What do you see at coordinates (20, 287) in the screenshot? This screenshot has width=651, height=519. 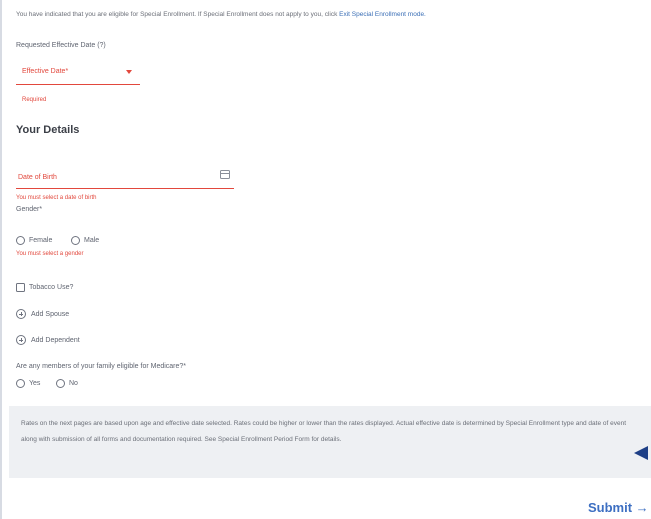 I see `checkbox-icon` at bounding box center [20, 287].